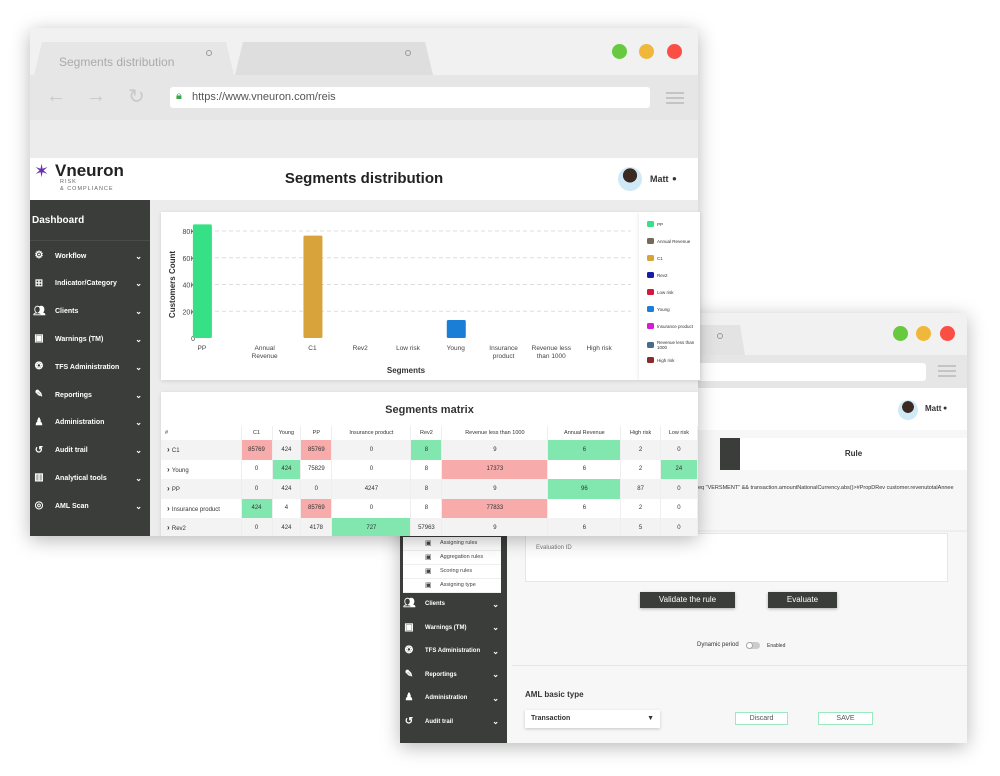 The height and width of the screenshot is (776, 1000). Describe the element at coordinates (736, 557) in the screenshot. I see `evaluation-id-field: Evaluation ID` at that location.